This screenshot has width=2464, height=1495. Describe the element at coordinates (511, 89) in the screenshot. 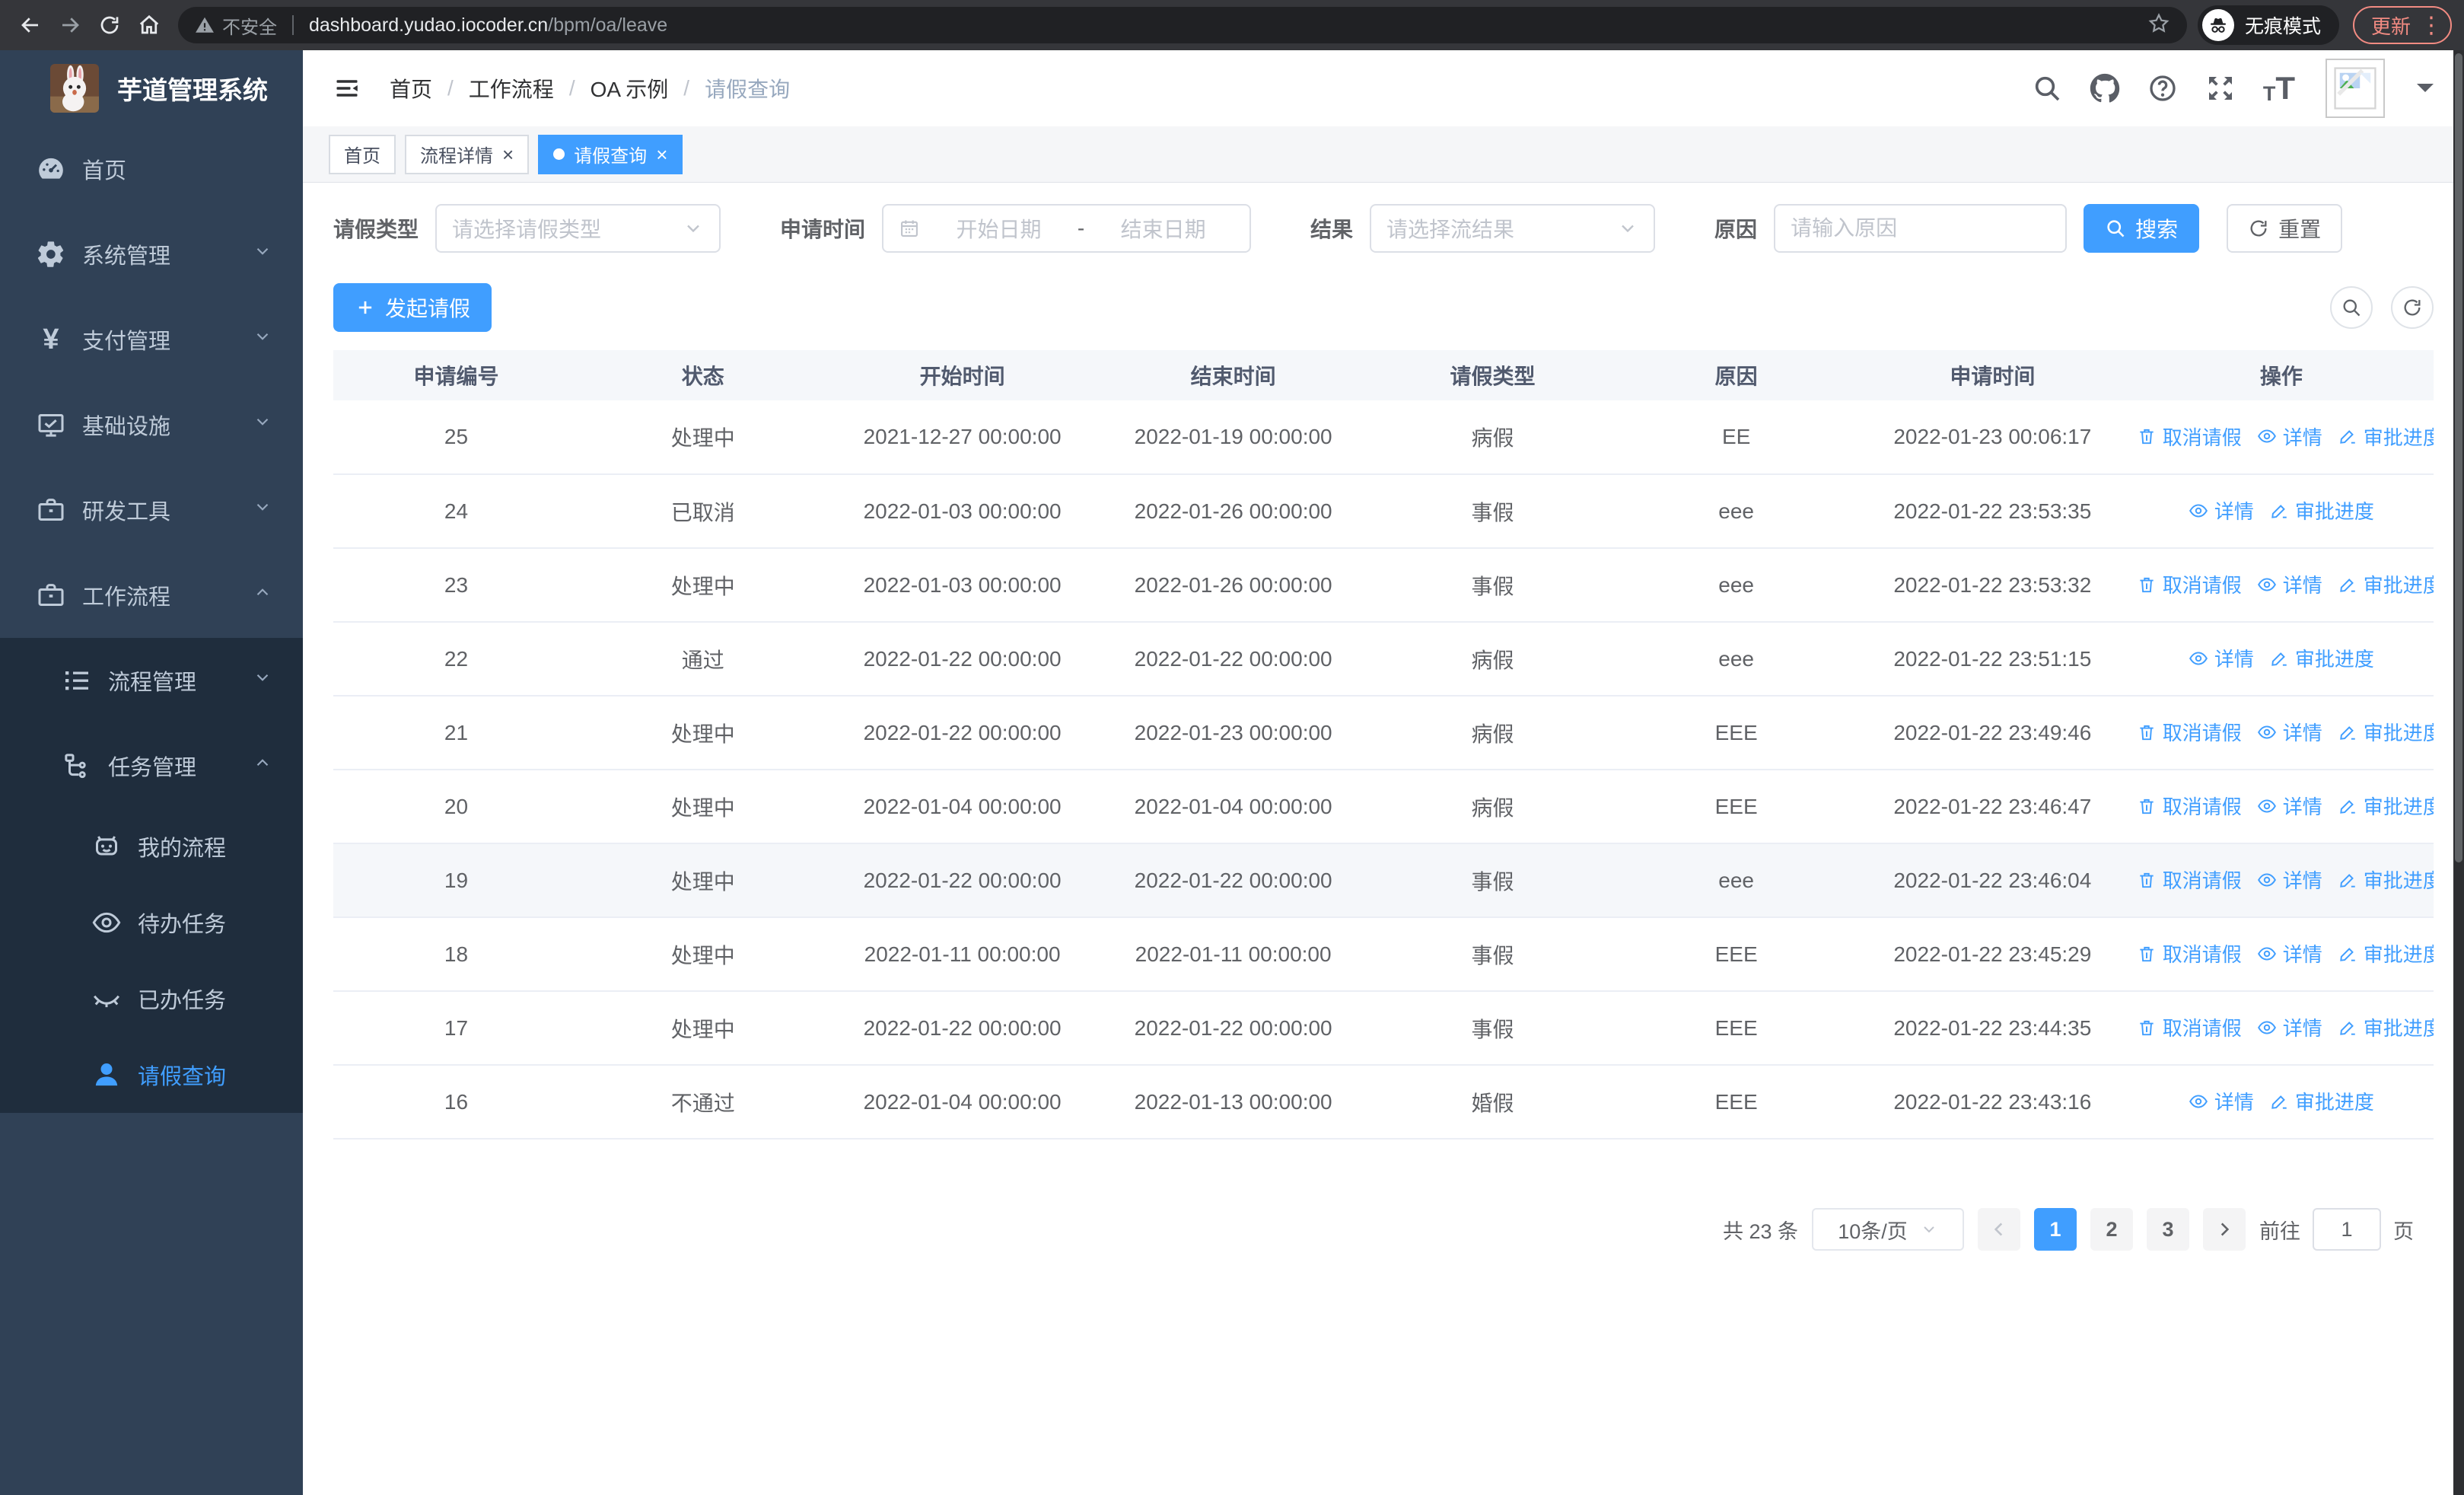

I see `breadcrumb-workflow: 工作流程` at that location.